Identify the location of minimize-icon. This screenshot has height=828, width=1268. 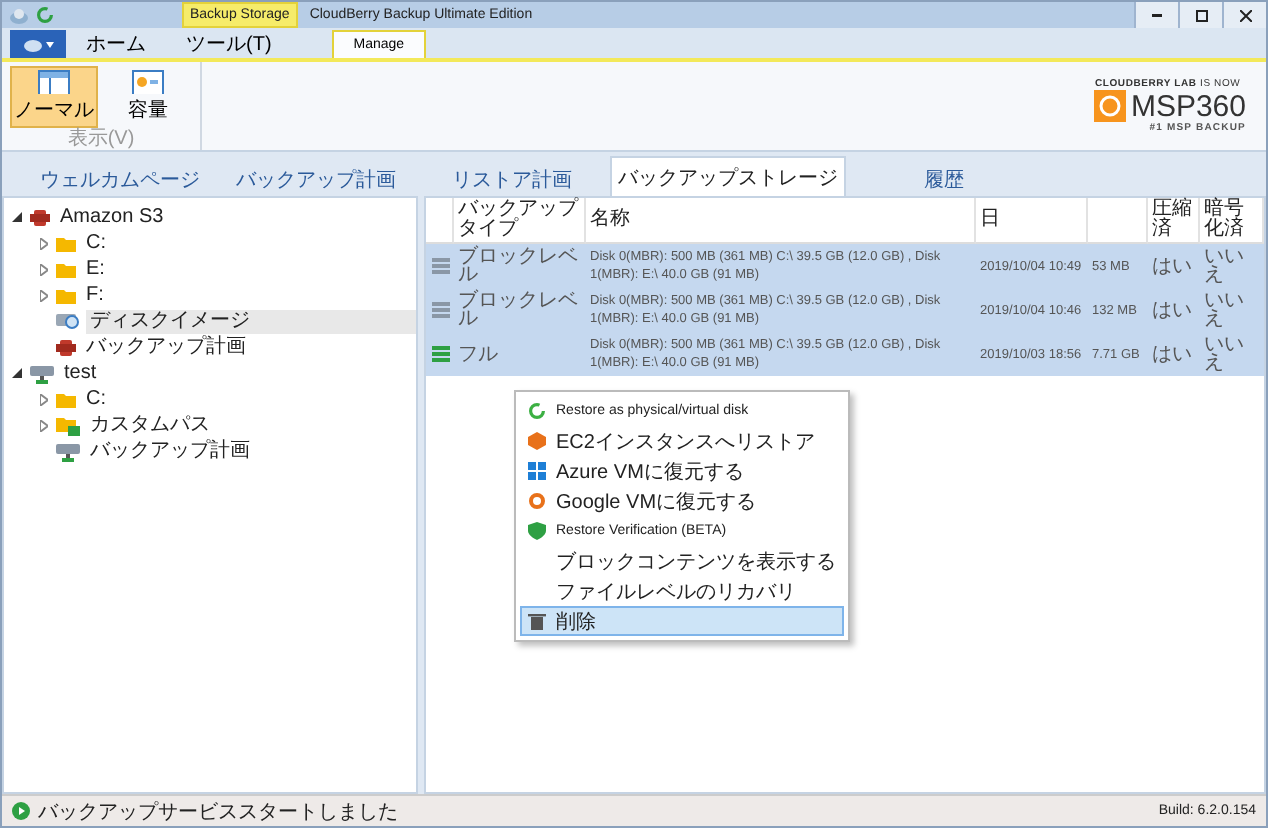
(1157, 15).